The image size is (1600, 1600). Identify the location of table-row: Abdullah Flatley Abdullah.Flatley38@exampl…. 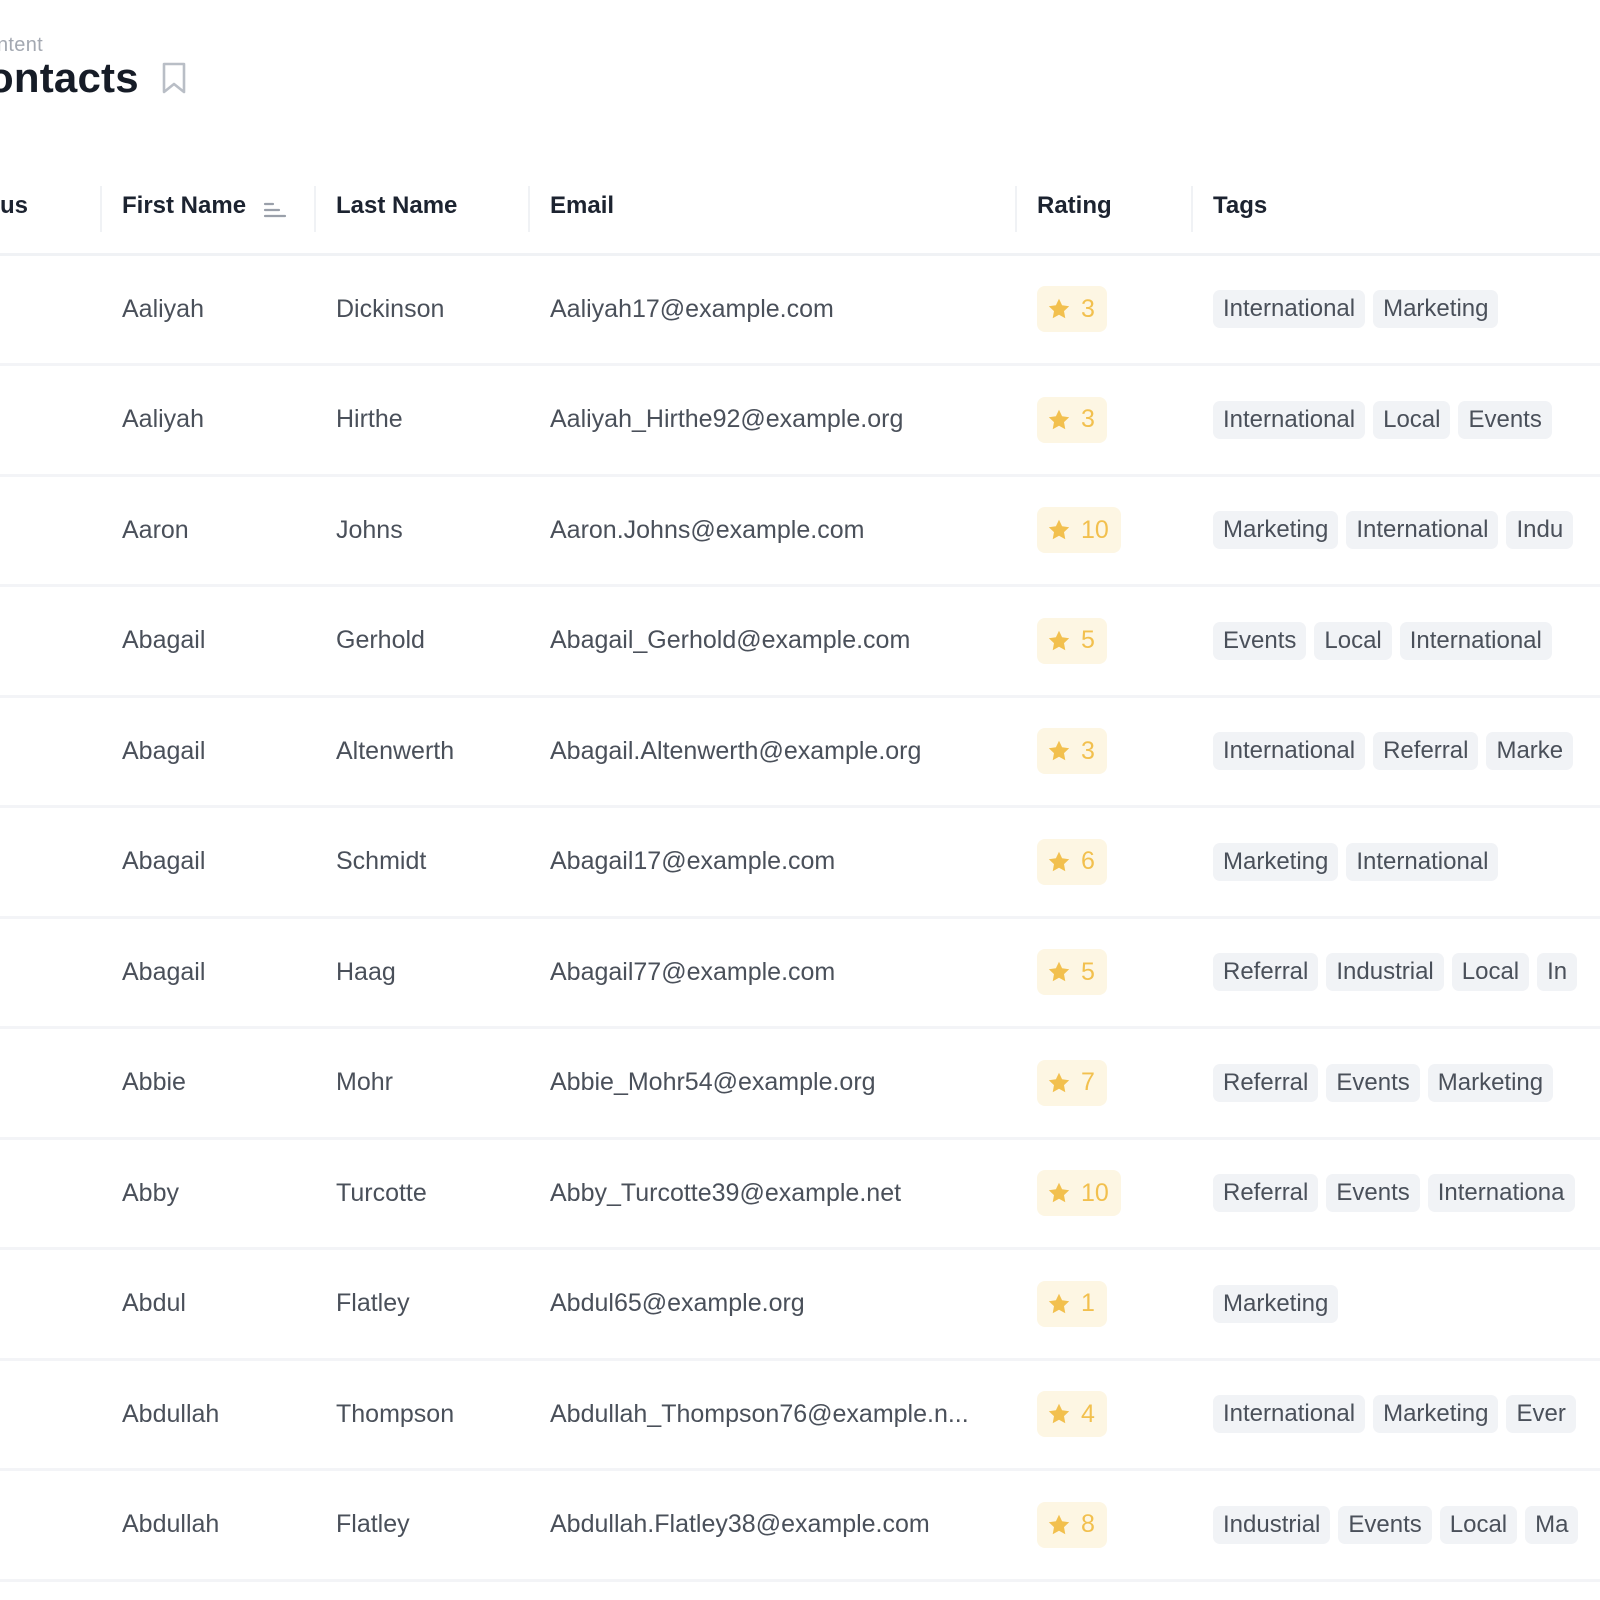
(800, 1525).